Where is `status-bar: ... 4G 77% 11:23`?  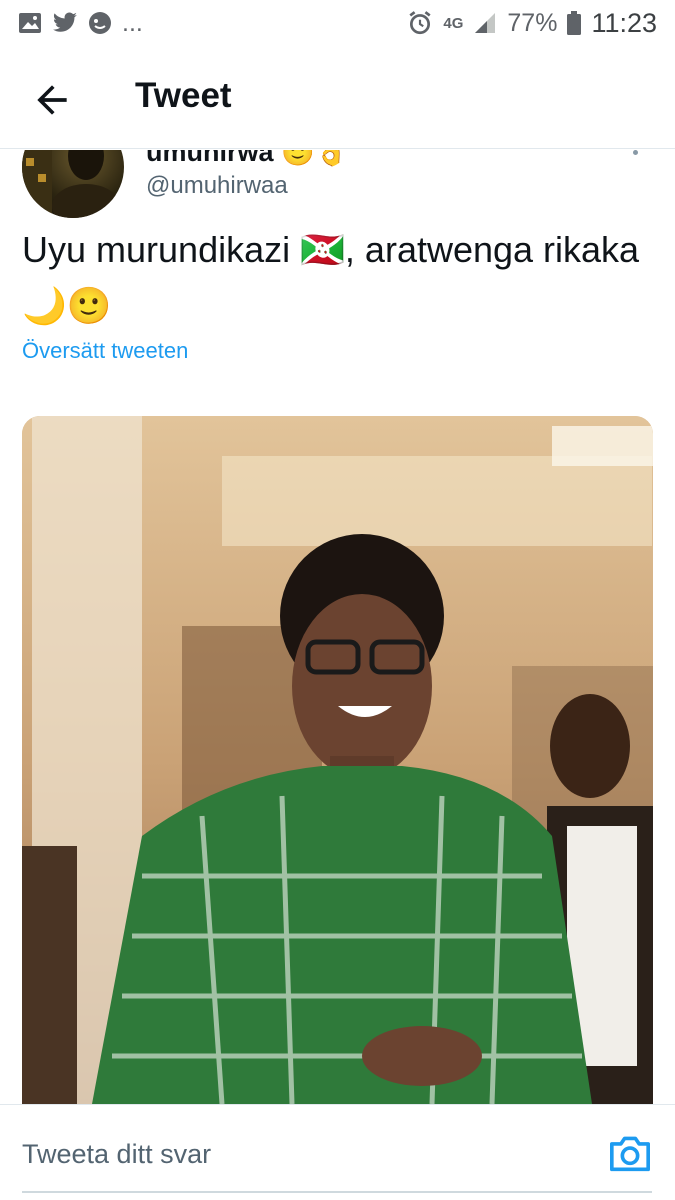 status-bar: ... 4G 77% 11:23 is located at coordinates (337, 23).